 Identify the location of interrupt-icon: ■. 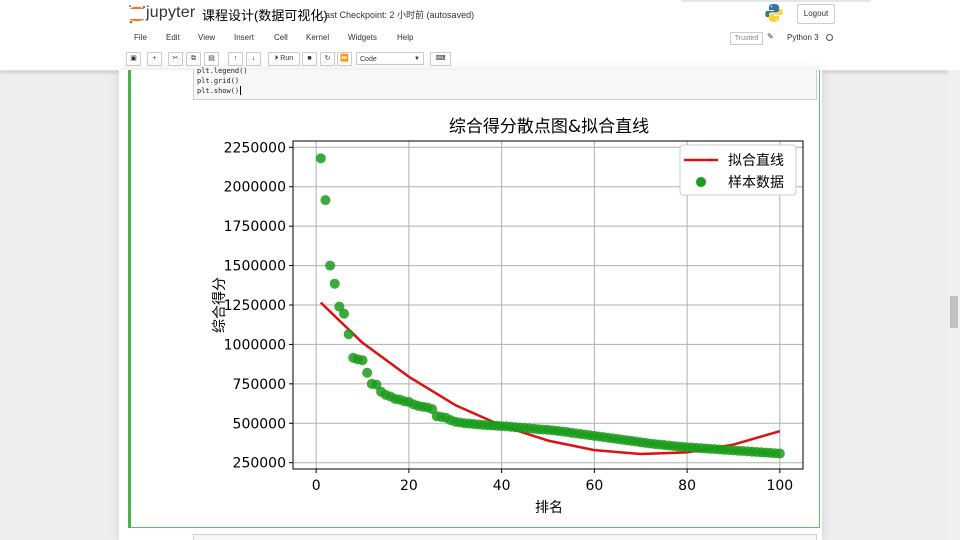
(309, 59).